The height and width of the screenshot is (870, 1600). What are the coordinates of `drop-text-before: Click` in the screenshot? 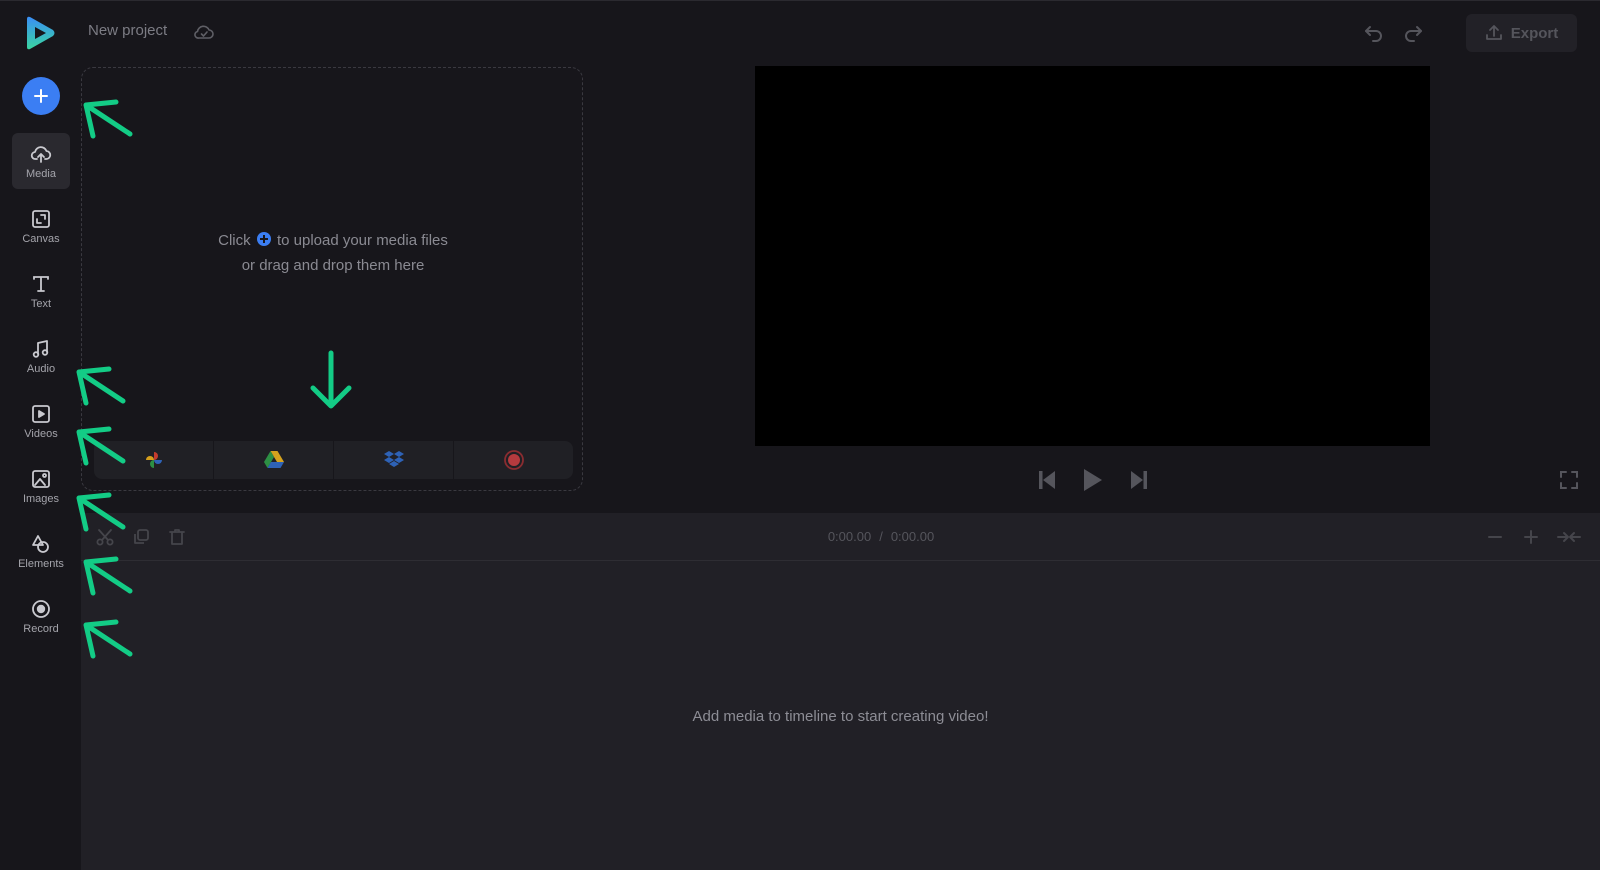 It's located at (234, 240).